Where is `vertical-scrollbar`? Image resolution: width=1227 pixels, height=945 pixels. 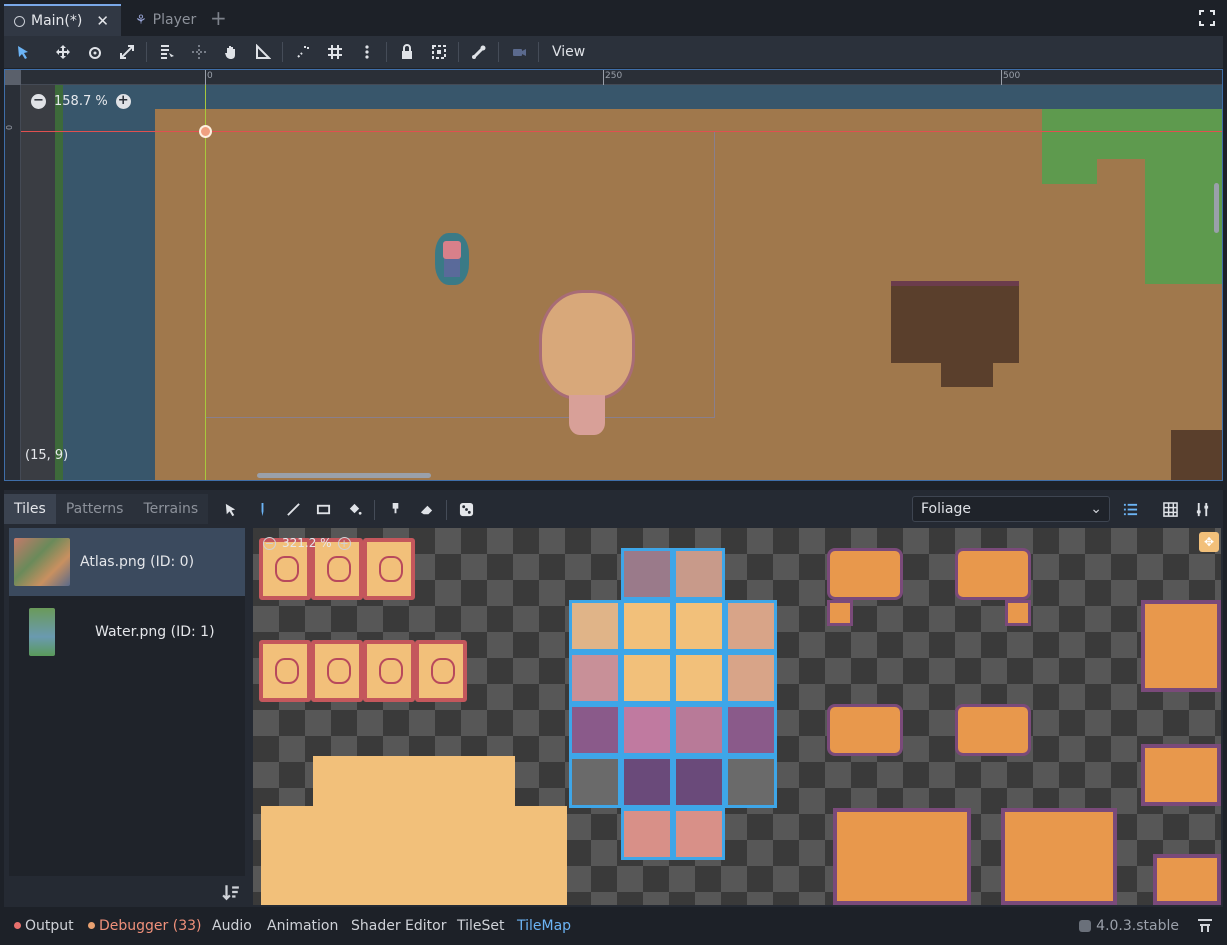
vertical-scrollbar is located at coordinates (1216, 208).